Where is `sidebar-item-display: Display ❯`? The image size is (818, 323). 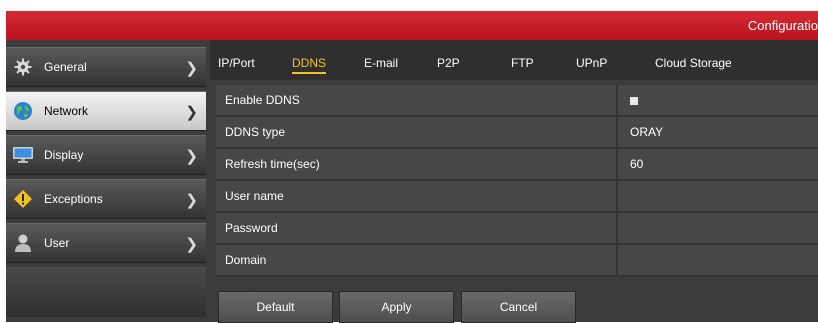
sidebar-item-display: Display ❯ is located at coordinates (106, 155).